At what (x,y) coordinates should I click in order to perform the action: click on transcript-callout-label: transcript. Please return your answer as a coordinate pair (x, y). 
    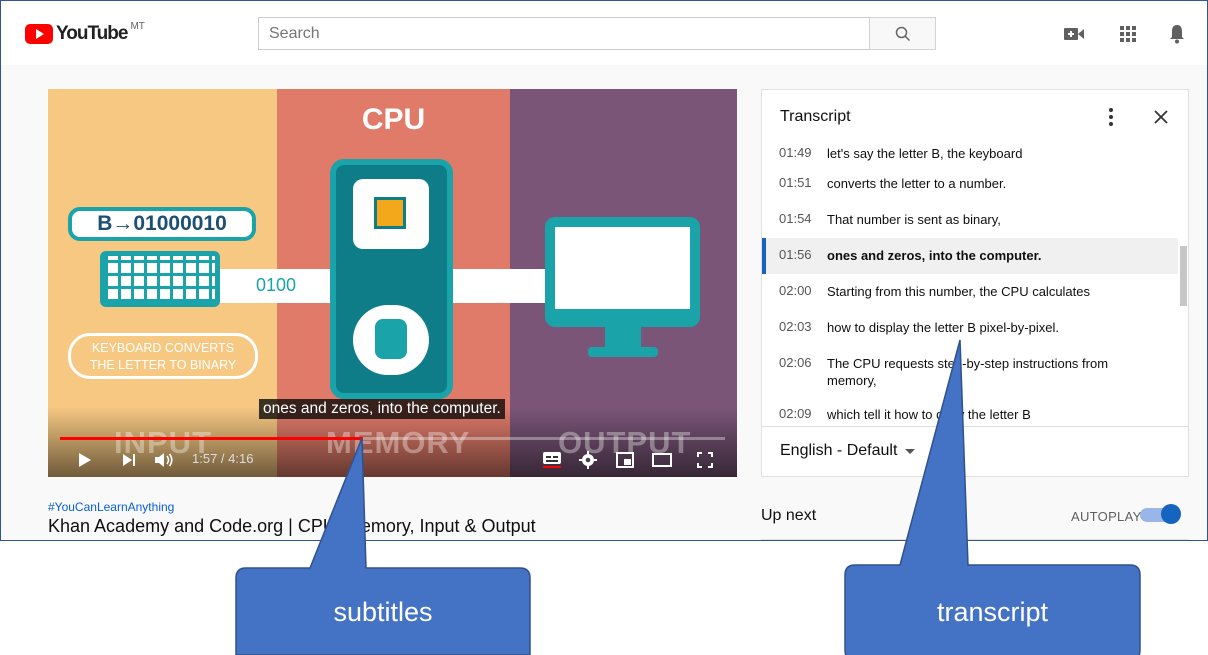
    Looking at the image, I should click on (992, 612).